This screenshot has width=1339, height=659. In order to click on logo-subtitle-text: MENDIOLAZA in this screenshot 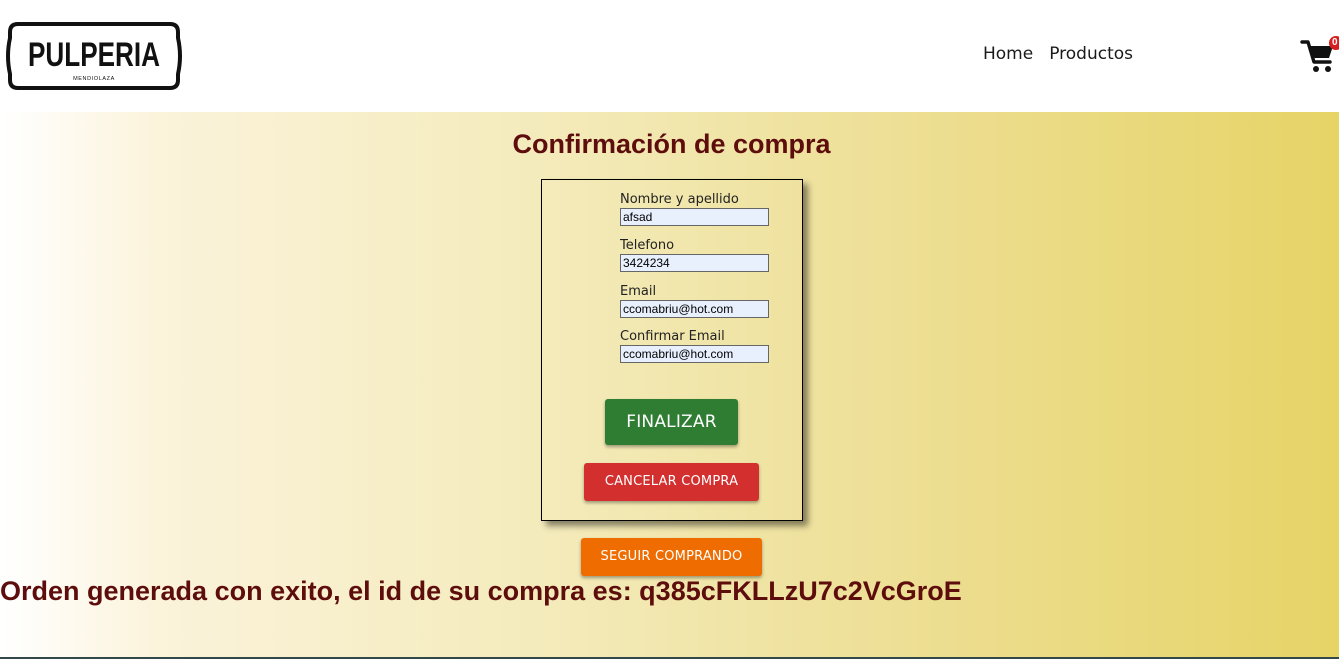, I will do `click(94, 79)`.